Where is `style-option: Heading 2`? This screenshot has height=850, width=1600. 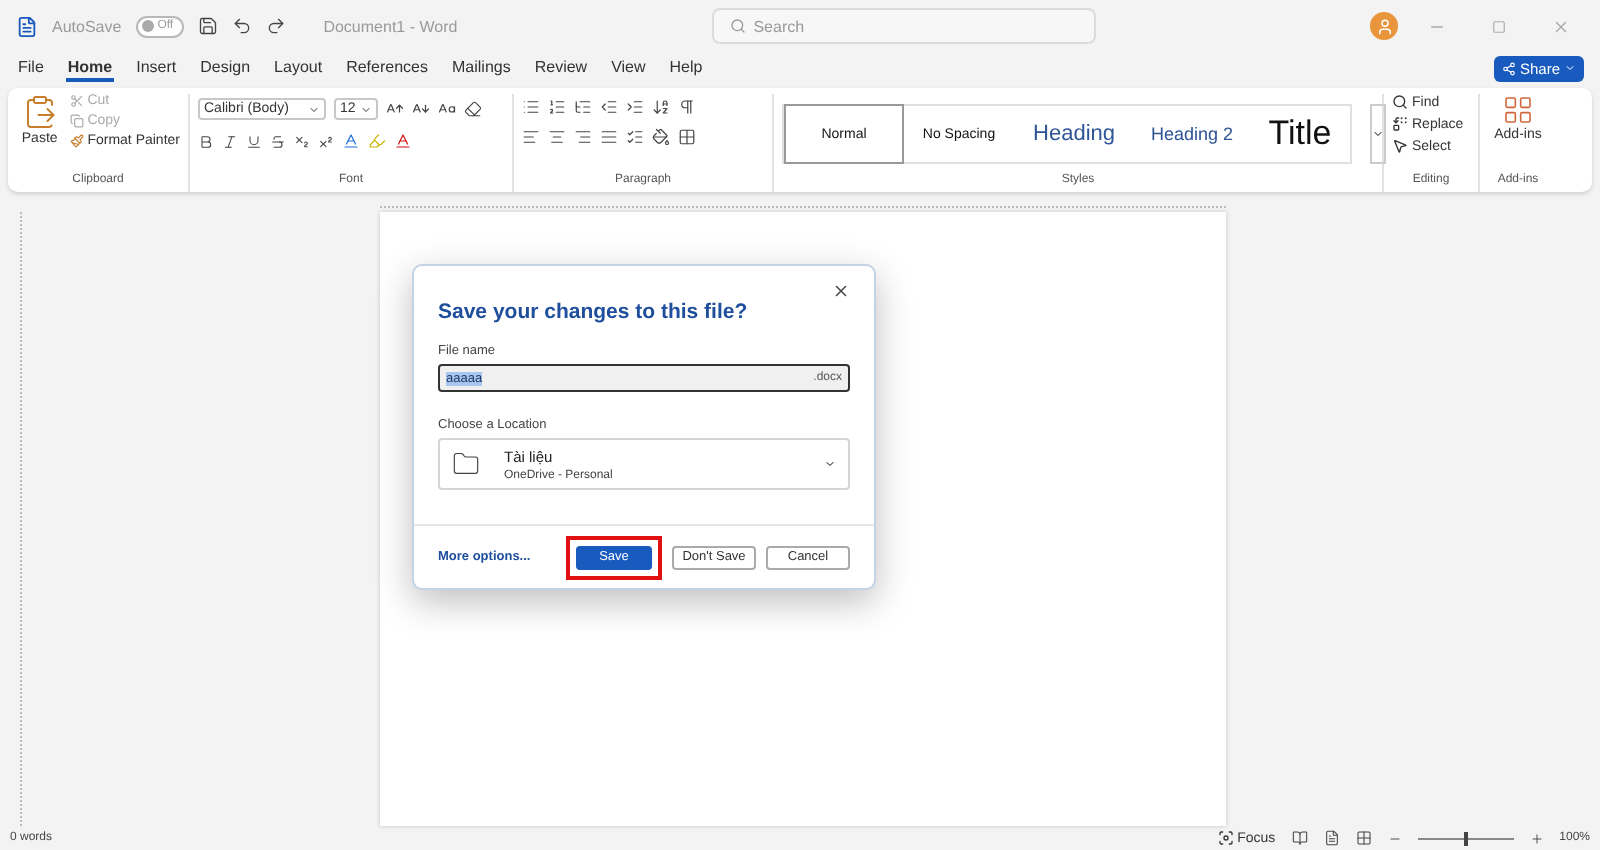
style-option: Heading 2 is located at coordinates (1192, 134).